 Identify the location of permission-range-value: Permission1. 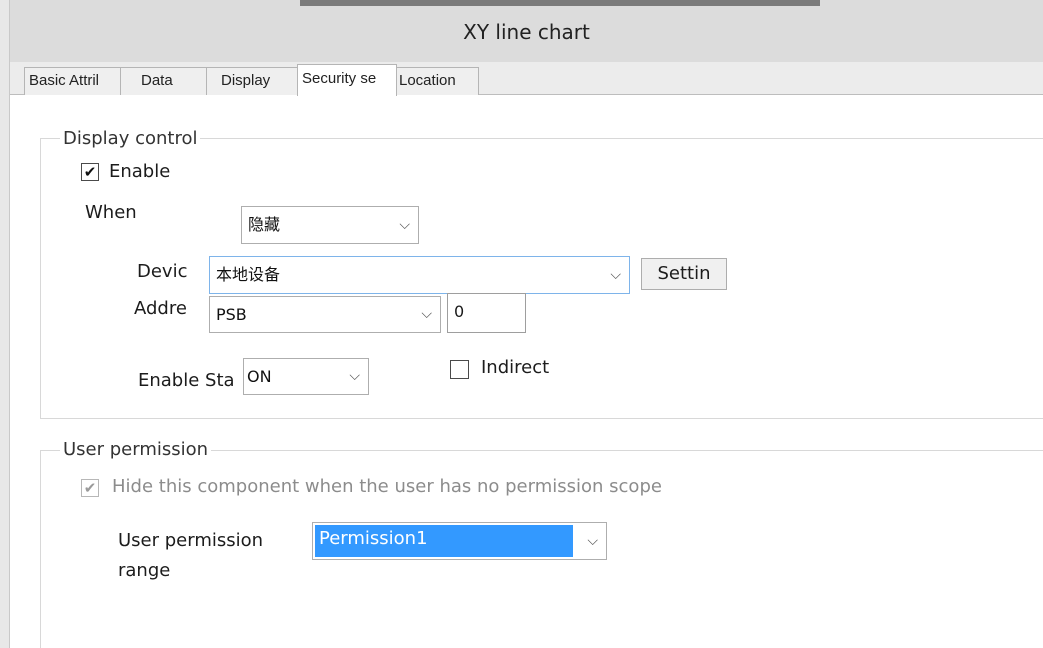
(444, 541).